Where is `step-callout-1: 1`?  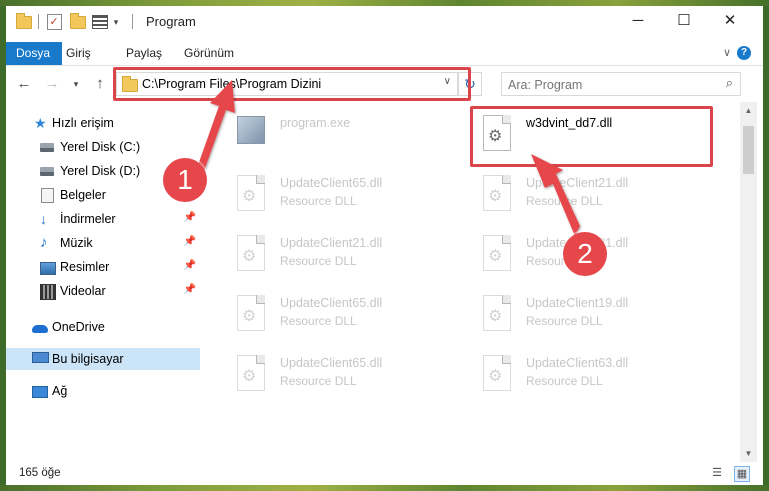 step-callout-1: 1 is located at coordinates (185, 180).